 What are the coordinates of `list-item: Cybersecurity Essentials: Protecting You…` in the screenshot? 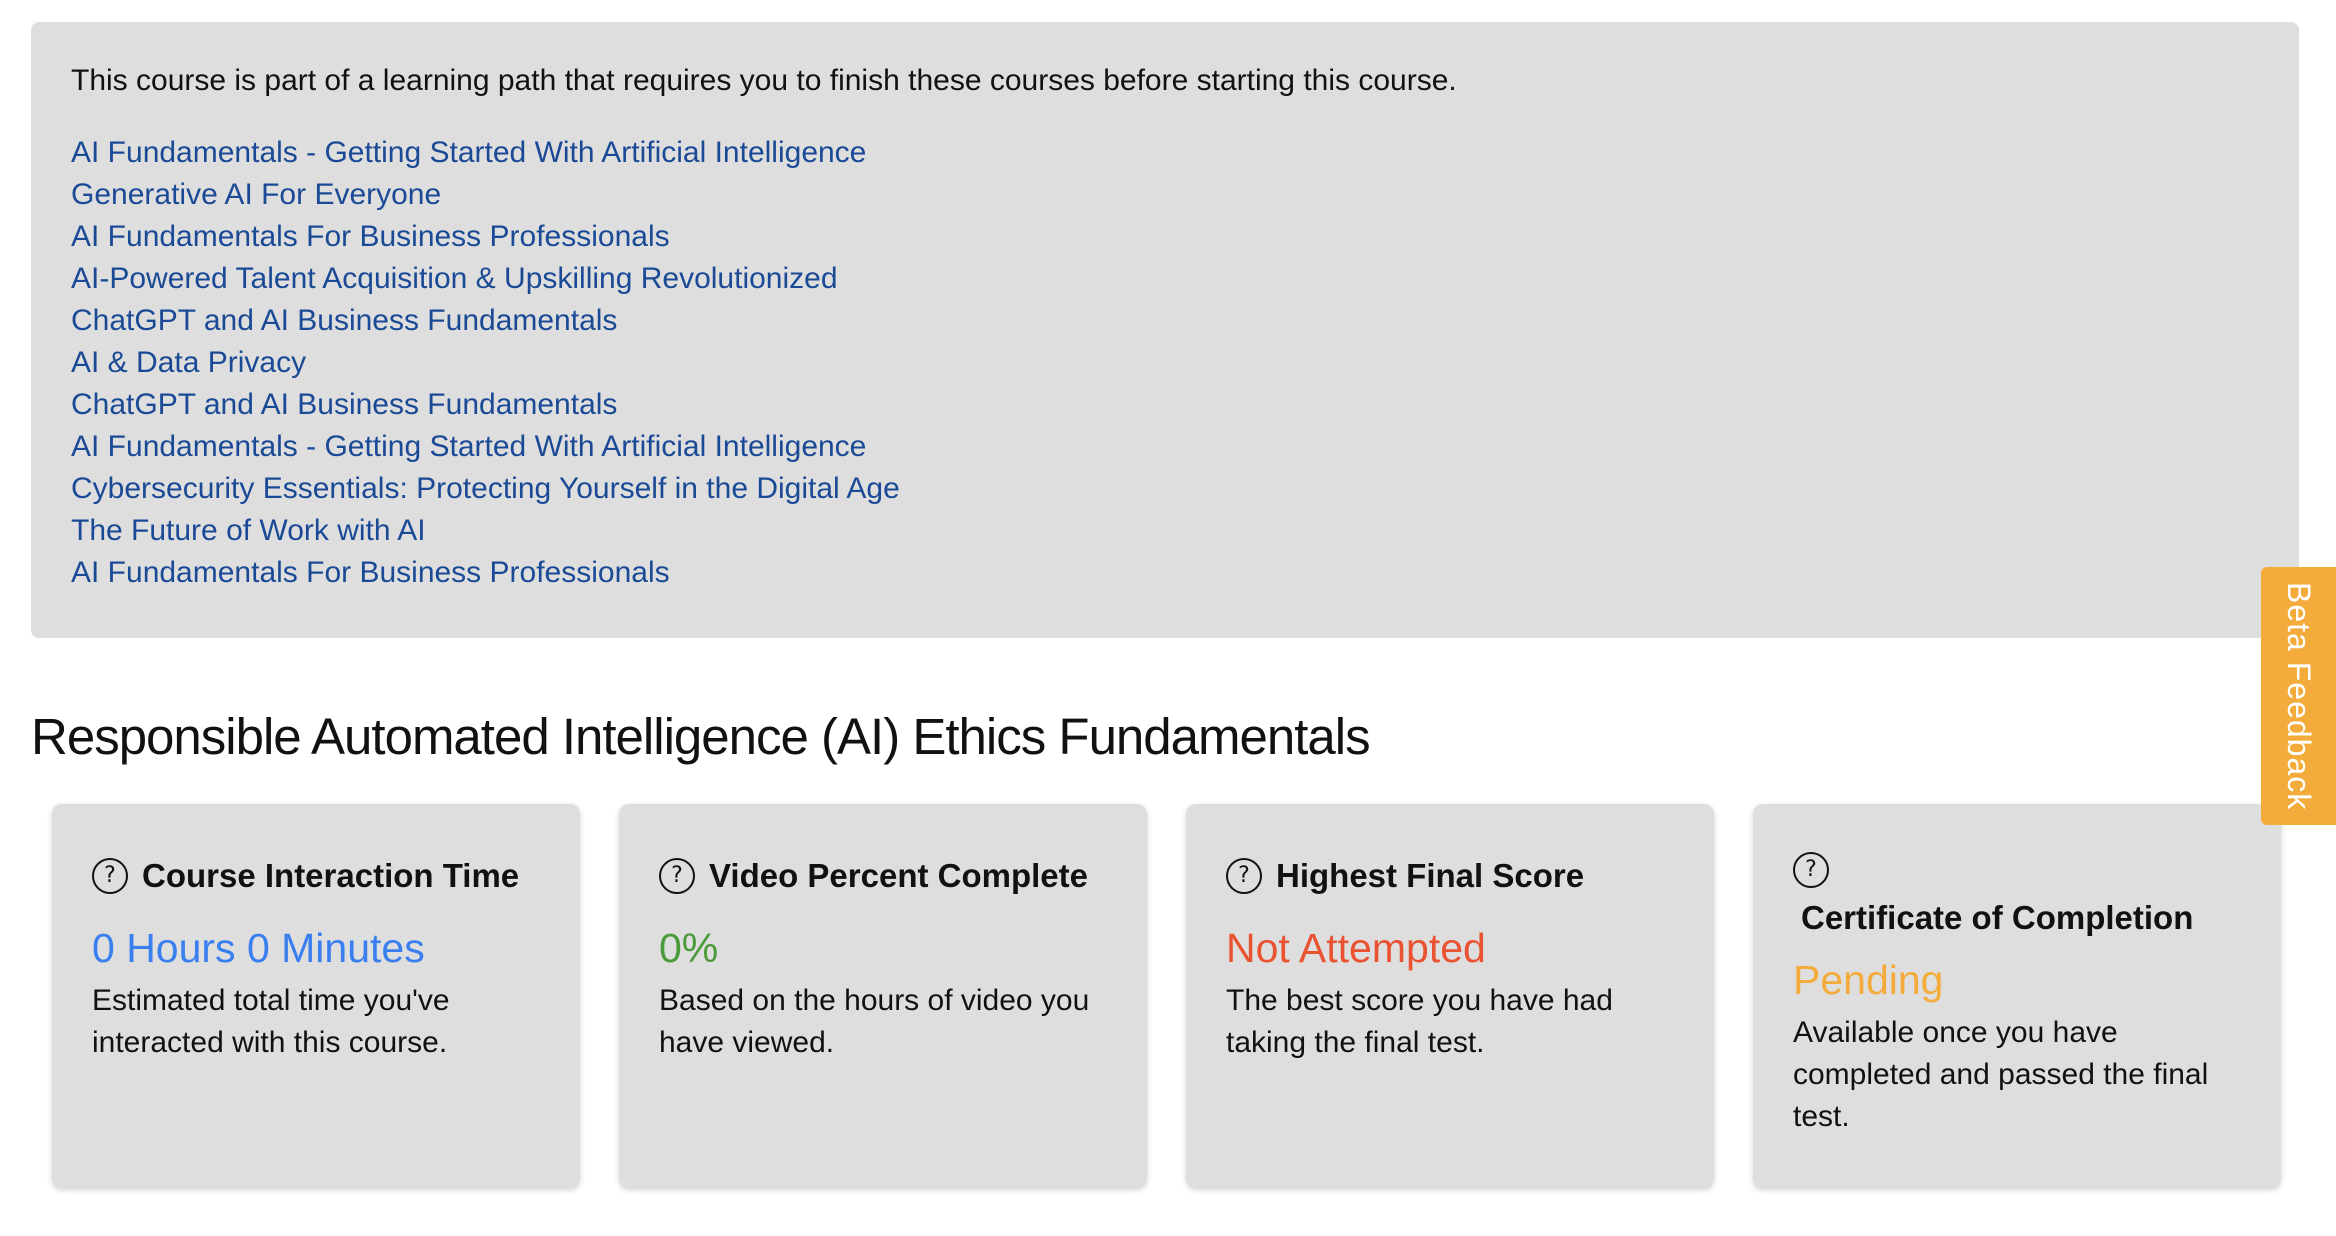 It's located at (1165, 489).